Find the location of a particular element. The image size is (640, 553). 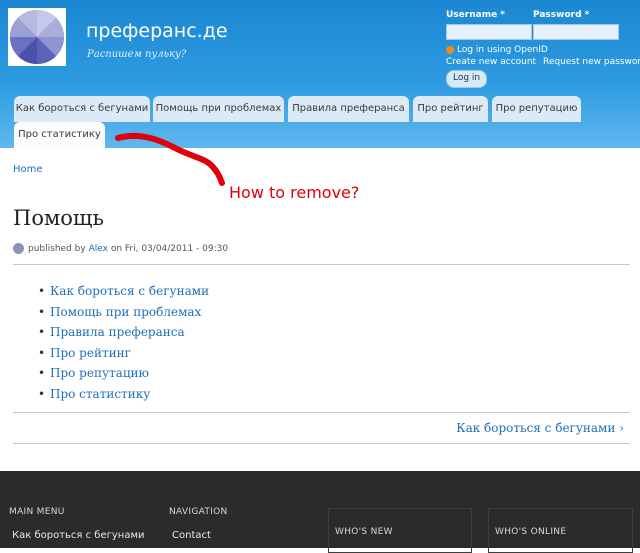

footer-navigation-title: NAVIGATION is located at coordinates (198, 512).